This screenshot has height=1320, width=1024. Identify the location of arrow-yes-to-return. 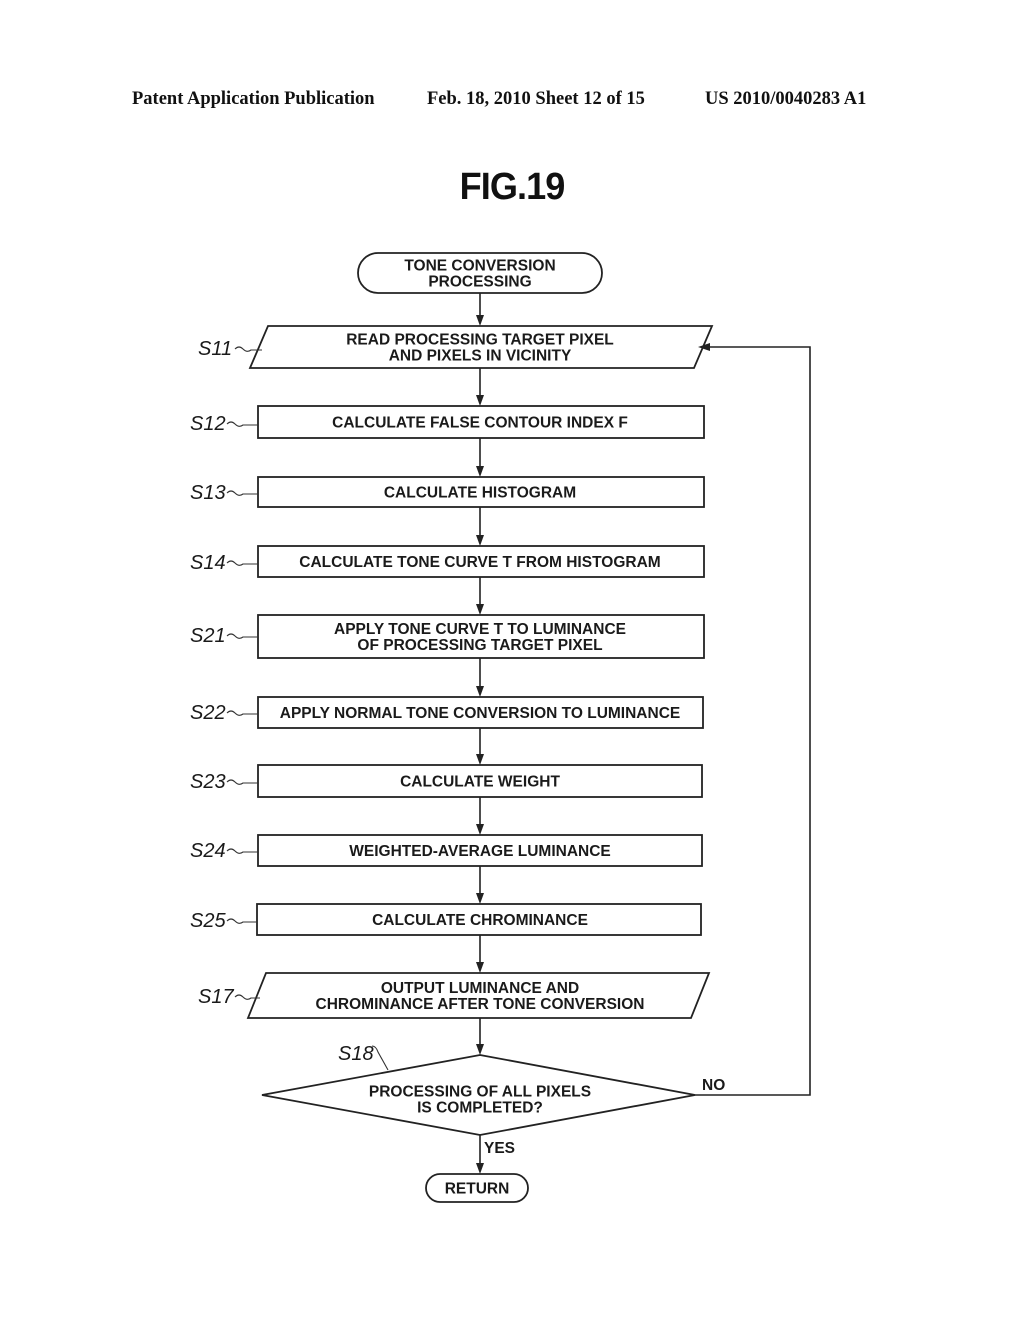
(480, 1154).